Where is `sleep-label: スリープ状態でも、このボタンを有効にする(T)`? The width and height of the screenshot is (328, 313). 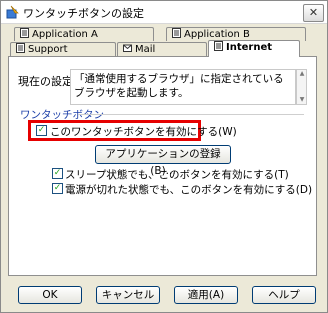
sleep-label: スリープ状態でも、このボタンを有効にする(T) is located at coordinates (177, 175).